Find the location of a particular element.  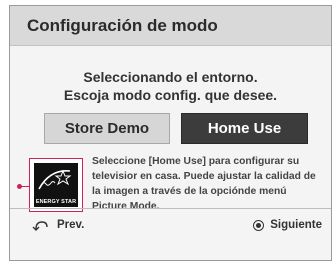

back-arrow-icon is located at coordinates (40, 226).